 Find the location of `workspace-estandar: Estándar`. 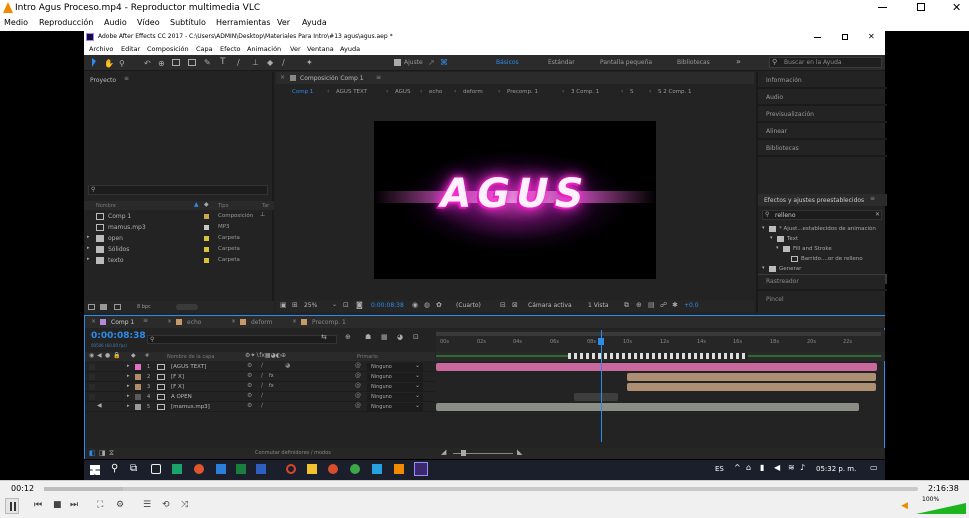

workspace-estandar: Estándar is located at coordinates (561, 62).